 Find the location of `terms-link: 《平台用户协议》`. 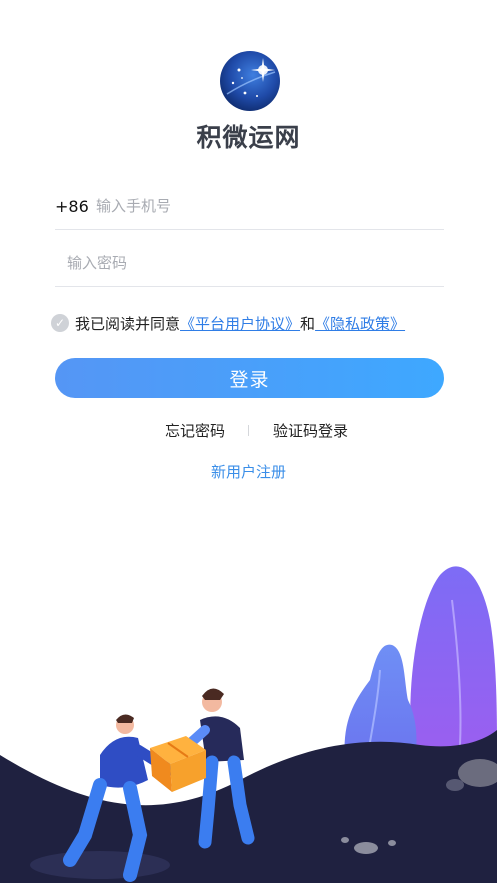

terms-link: 《平台用户协议》 is located at coordinates (240, 324).